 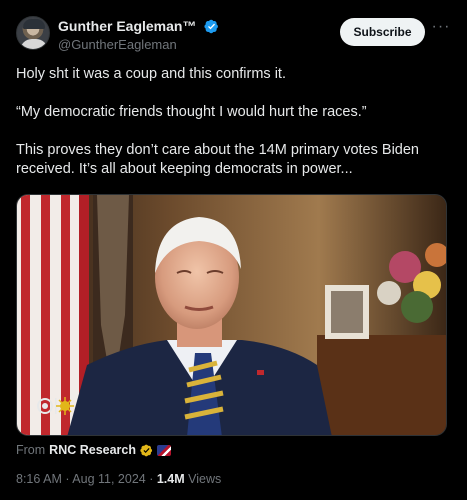 What do you see at coordinates (211, 26) in the screenshot?
I see `verified-badge-icon` at bounding box center [211, 26].